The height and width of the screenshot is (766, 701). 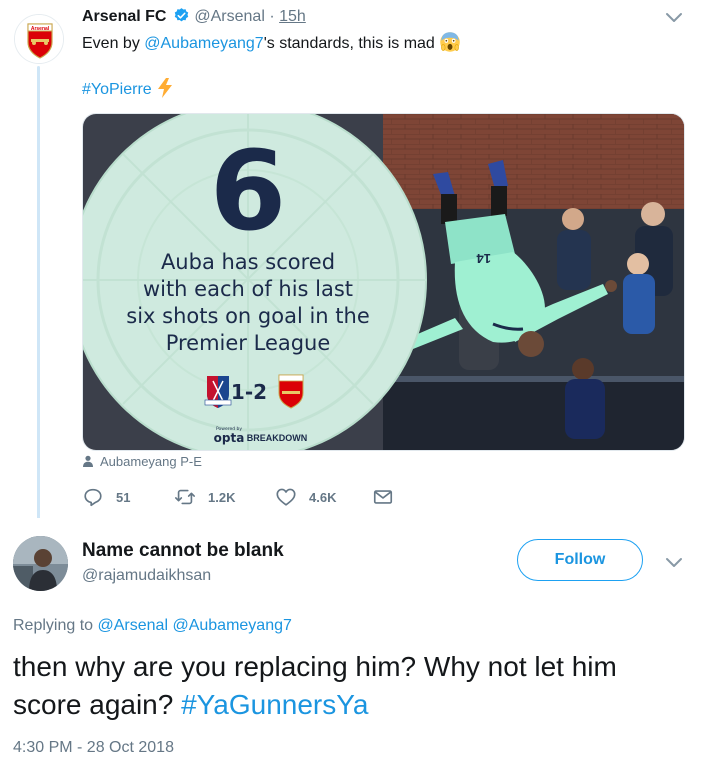 What do you see at coordinates (248, 343) in the screenshot?
I see `stat-line-4: Premier League` at bounding box center [248, 343].